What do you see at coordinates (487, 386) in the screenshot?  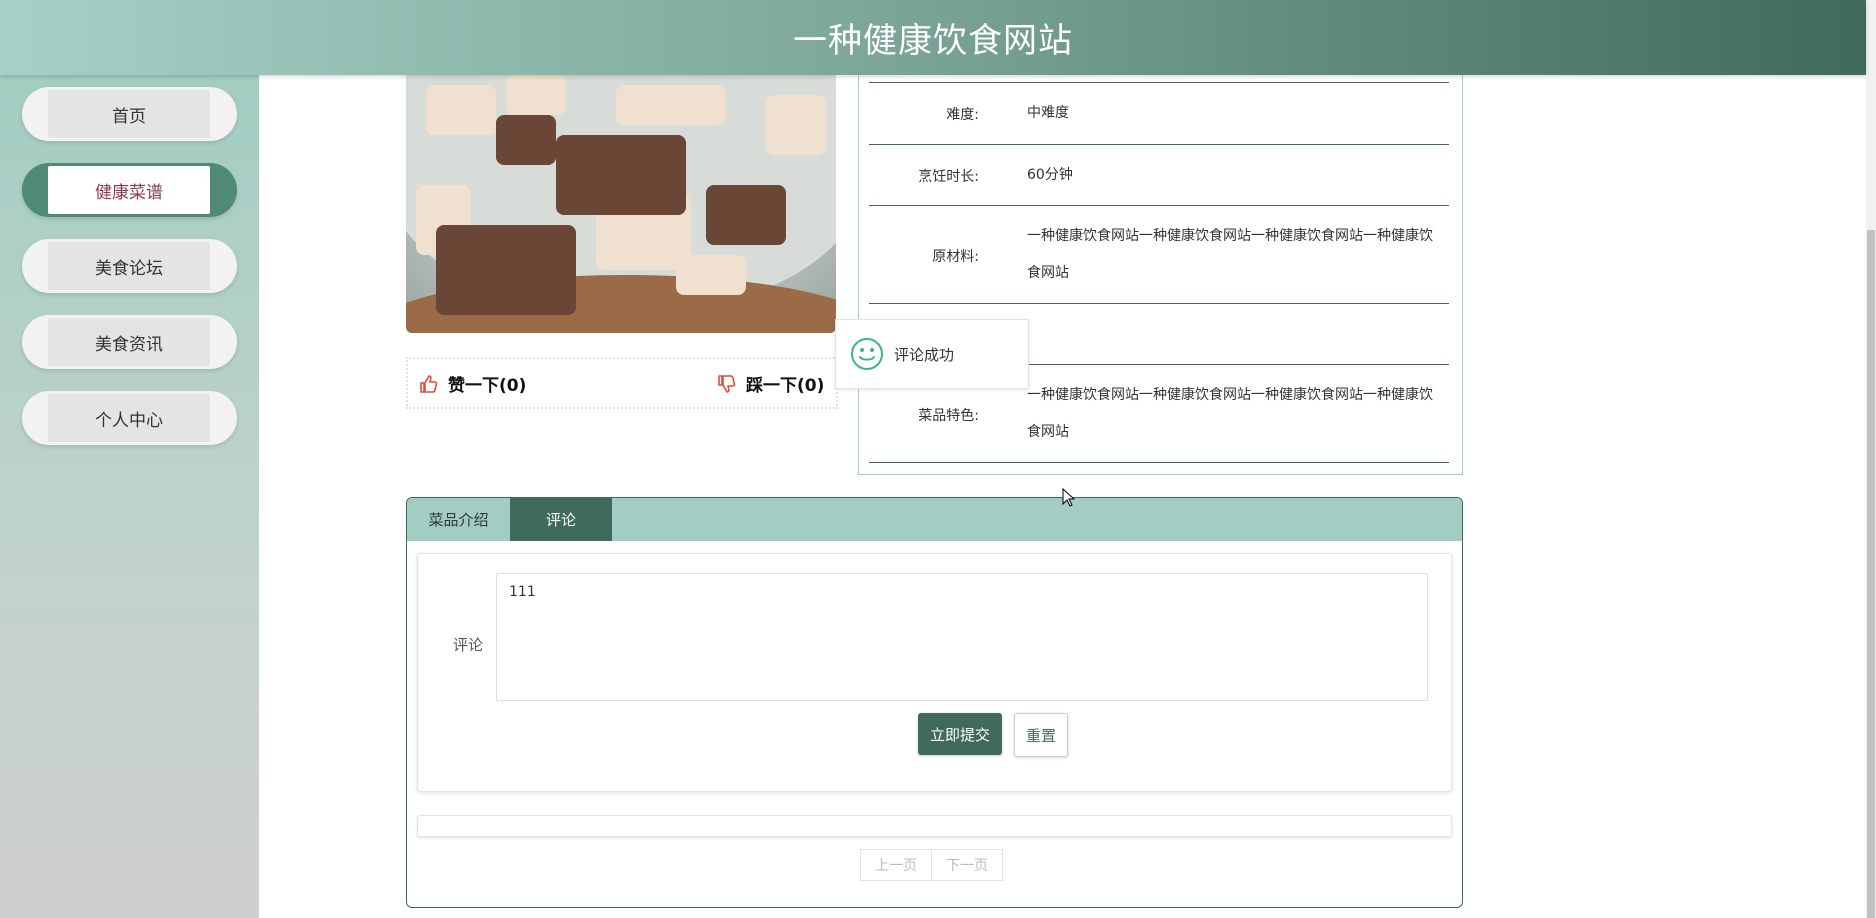 I see `like-label: 赞一下(0)` at bounding box center [487, 386].